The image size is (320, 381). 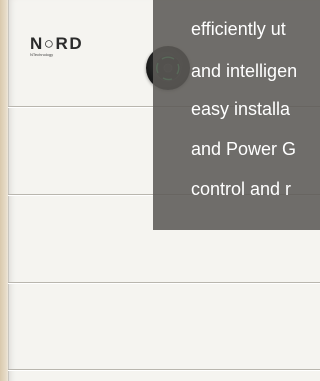 What do you see at coordinates (238, 29) in the screenshot?
I see `overlay-text-line: efficiently ut` at bounding box center [238, 29].